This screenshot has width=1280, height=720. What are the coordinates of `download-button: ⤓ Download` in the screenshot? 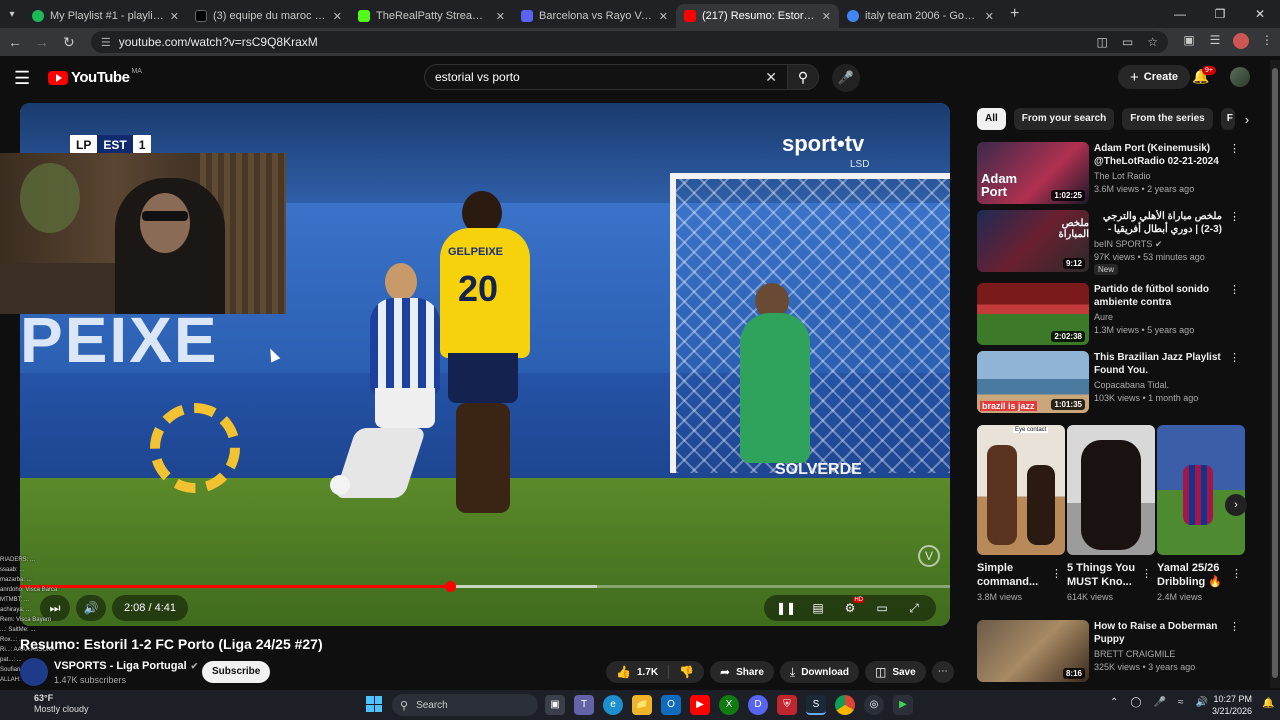 It's located at (819, 672).